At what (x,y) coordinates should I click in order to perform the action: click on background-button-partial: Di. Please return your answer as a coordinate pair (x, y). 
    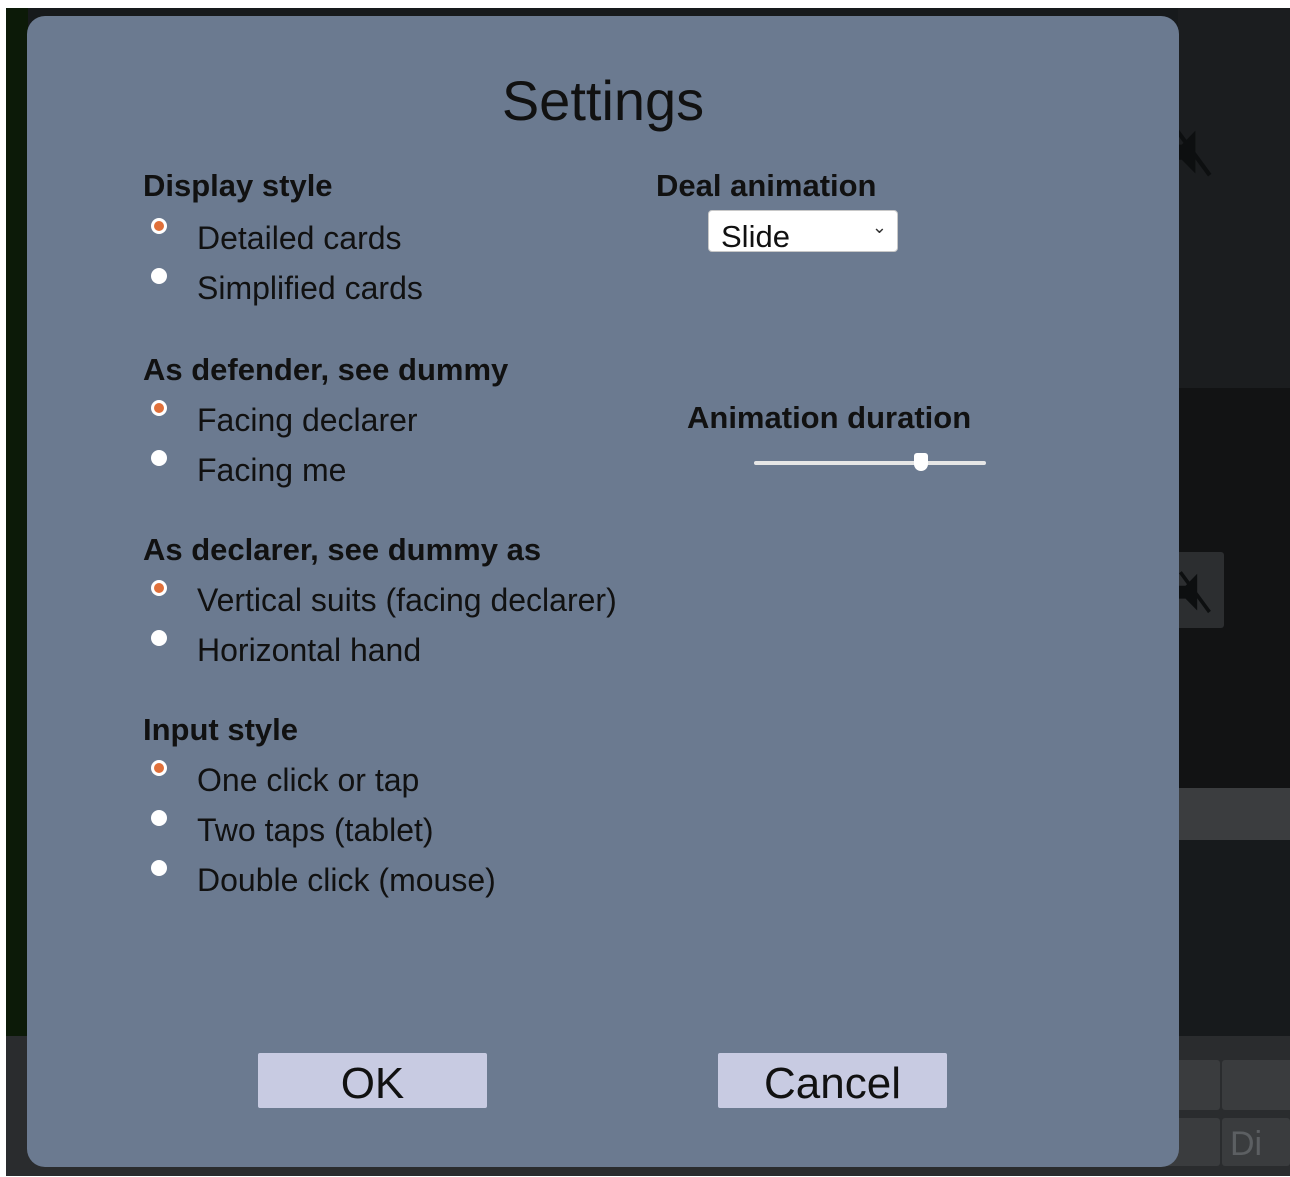
    Looking at the image, I should click on (1256, 1142).